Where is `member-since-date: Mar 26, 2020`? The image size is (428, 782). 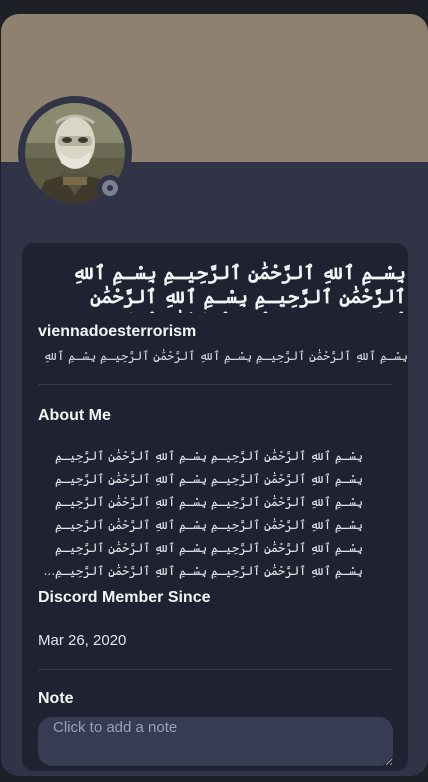 member-since-date: Mar 26, 2020 is located at coordinates (82, 640).